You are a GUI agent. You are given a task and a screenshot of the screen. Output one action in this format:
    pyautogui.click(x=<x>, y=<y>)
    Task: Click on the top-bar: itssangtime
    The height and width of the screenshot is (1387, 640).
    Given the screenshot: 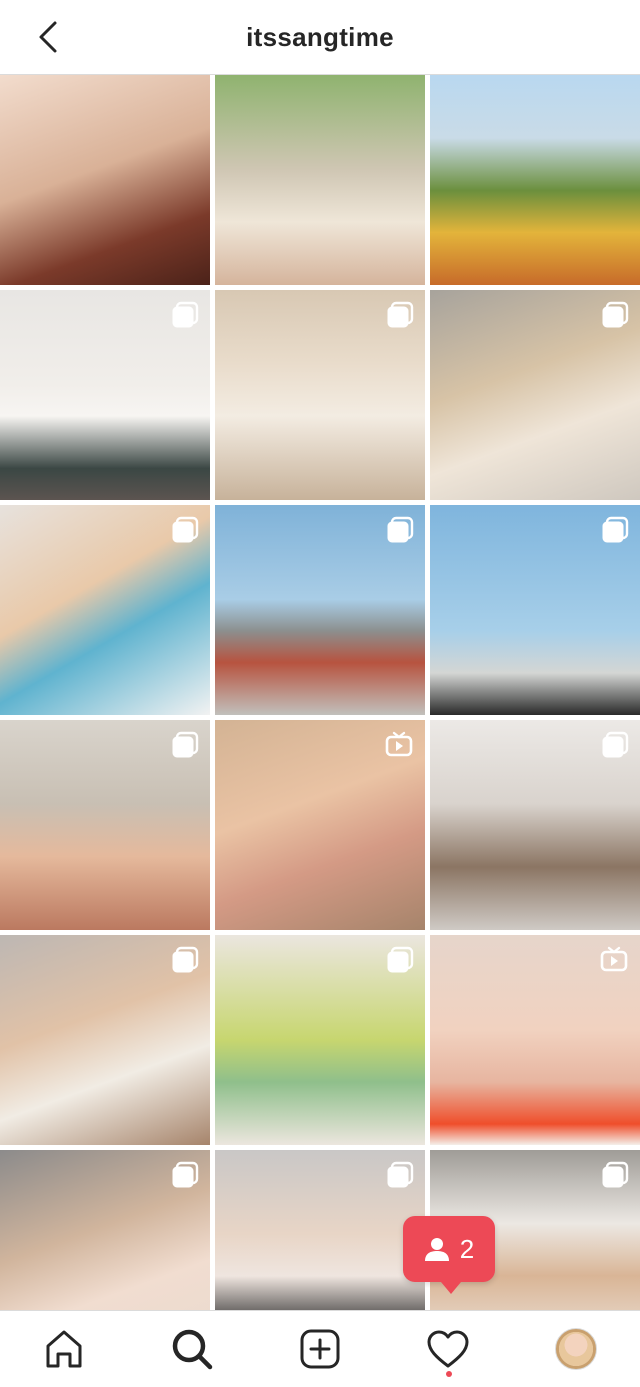 What is the action you would take?
    pyautogui.click(x=320, y=37)
    